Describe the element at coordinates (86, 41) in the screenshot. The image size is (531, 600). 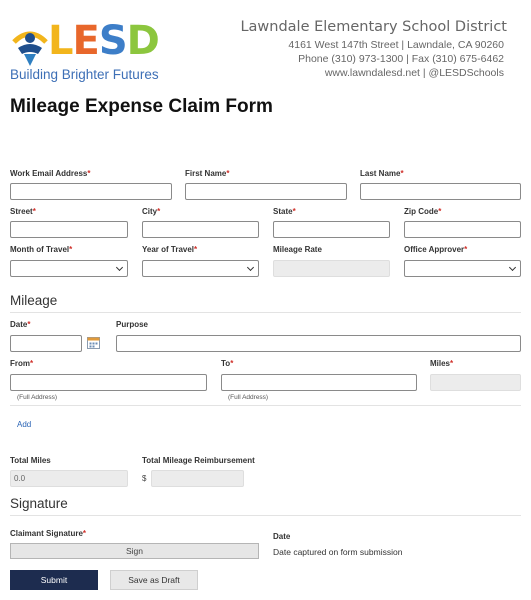
I see `logo-letter-e: E` at that location.